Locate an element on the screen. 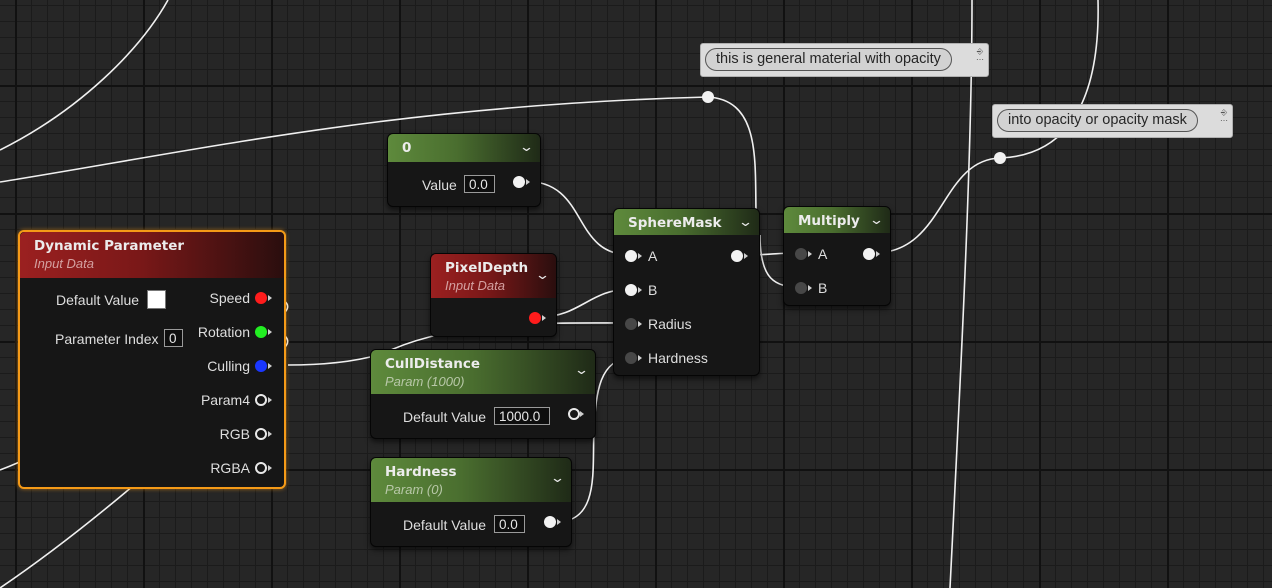  output-speed-pin is located at coordinates (261, 298).